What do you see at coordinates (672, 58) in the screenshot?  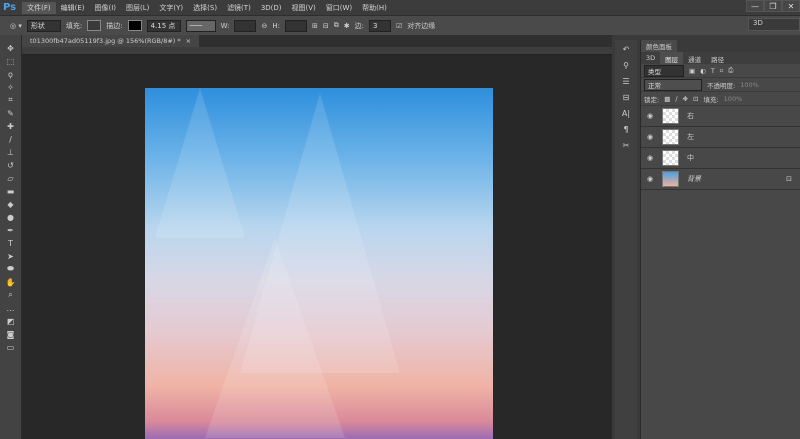 I see `tab-layers: 图层` at bounding box center [672, 58].